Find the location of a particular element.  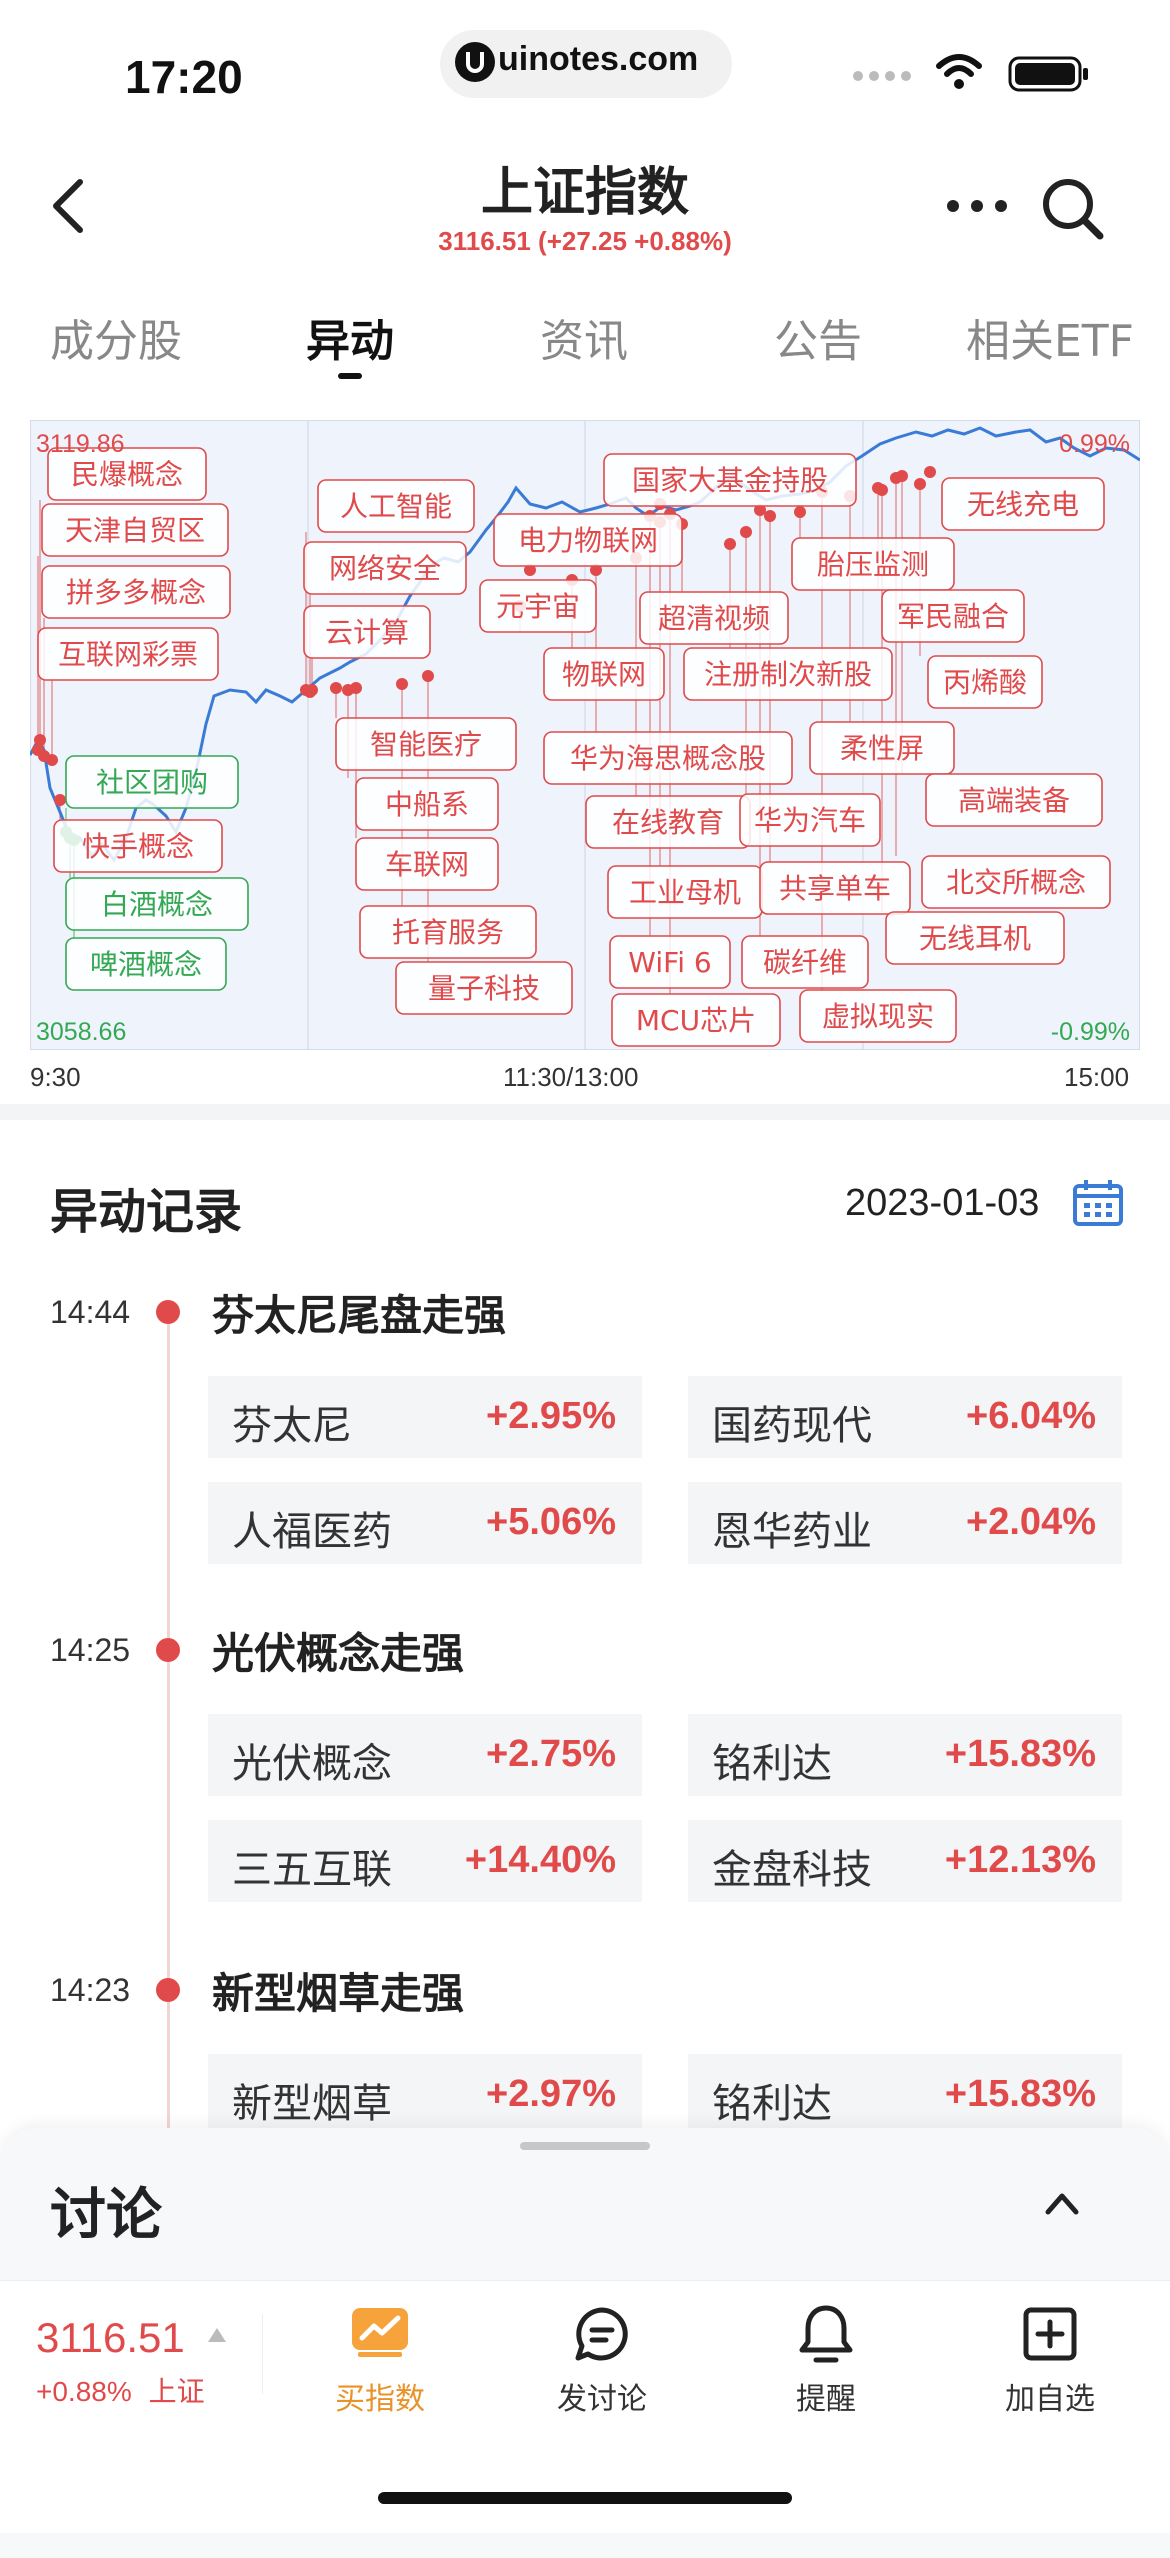

event-title: 光伏概念走强 is located at coordinates (338, 1650).